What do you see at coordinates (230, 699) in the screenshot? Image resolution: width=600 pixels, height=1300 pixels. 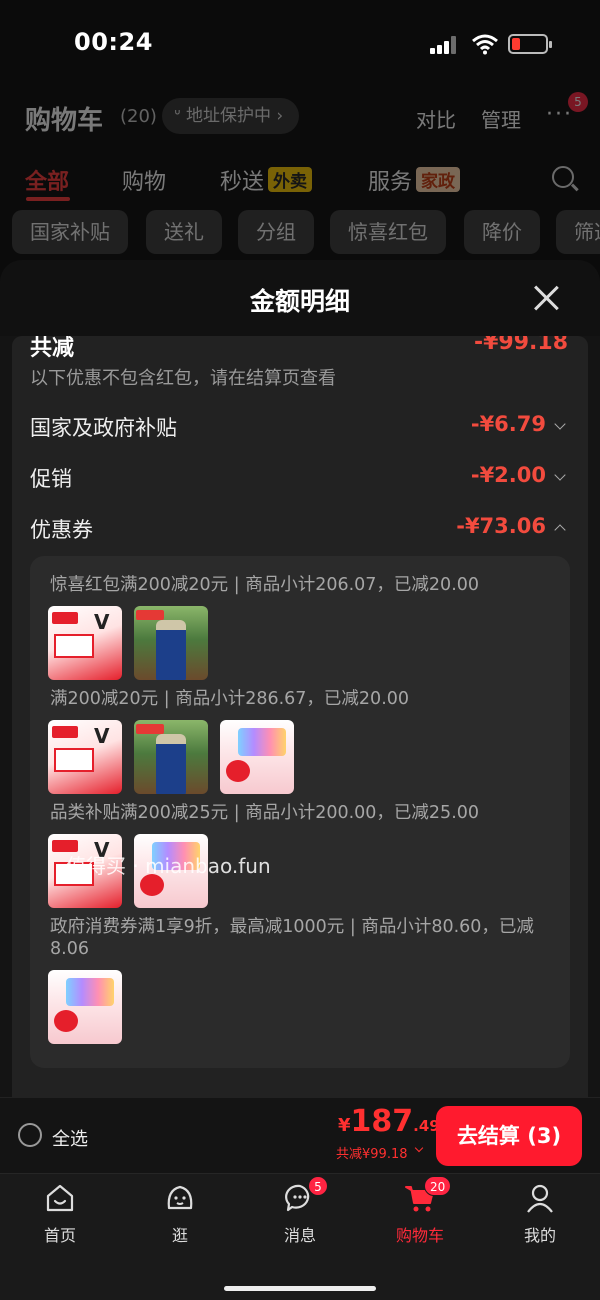 I see `coupon-text: 满200减20元 | 商品小计286.67，已减20.00` at bounding box center [230, 699].